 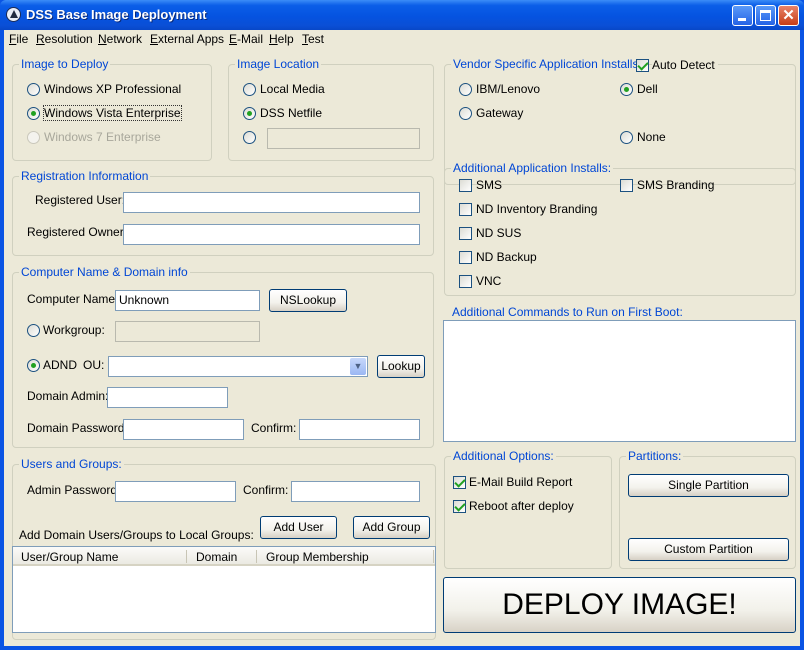 I want to click on workgroup-input, so click(x=187, y=331).